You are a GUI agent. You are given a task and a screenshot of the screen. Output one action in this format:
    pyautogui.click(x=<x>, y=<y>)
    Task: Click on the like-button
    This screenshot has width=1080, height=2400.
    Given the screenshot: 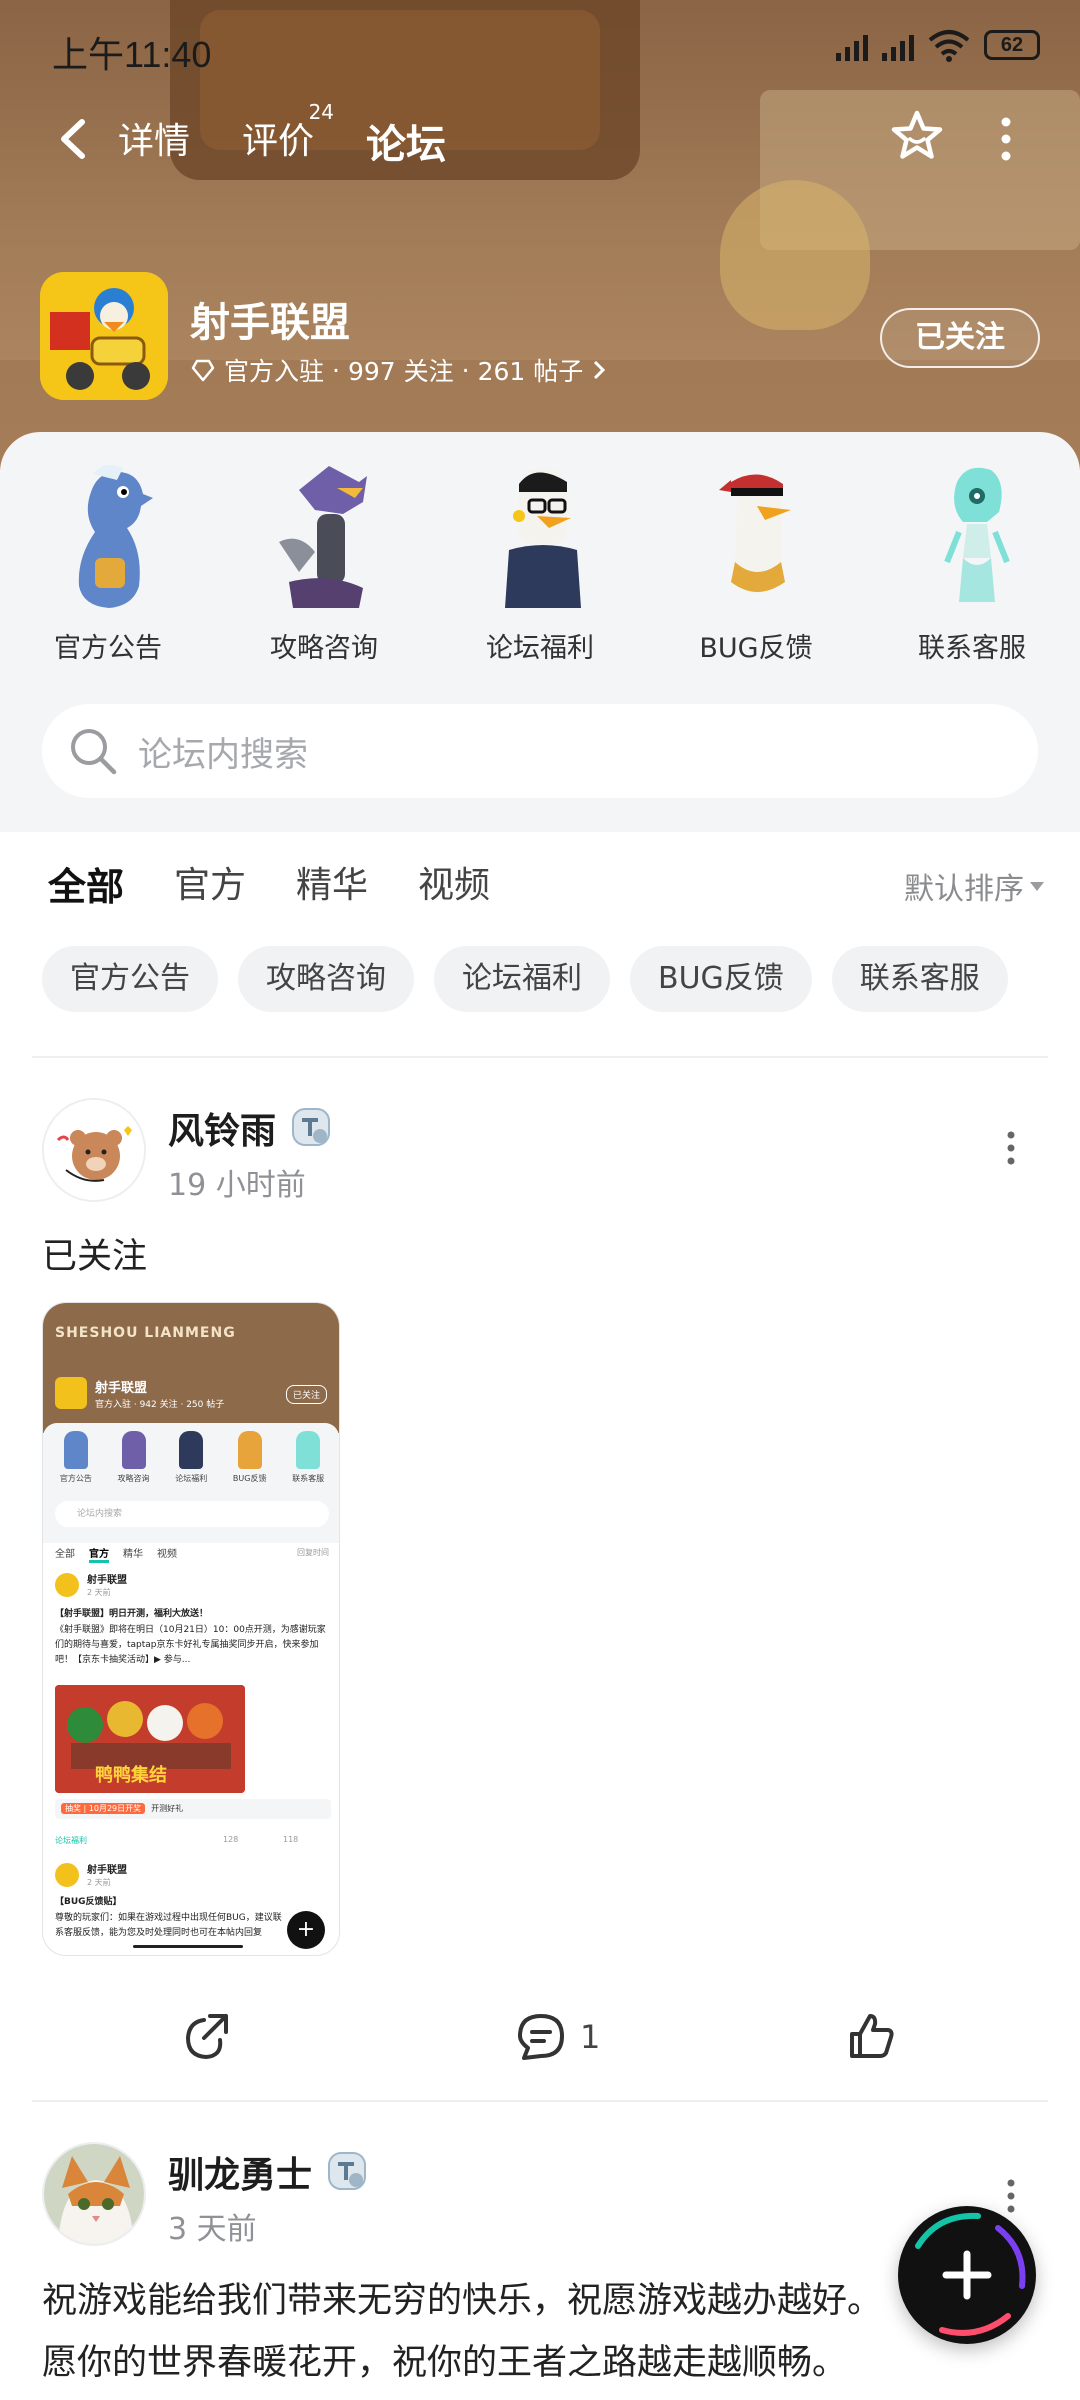 What is the action you would take?
    pyautogui.click(x=871, y=2037)
    